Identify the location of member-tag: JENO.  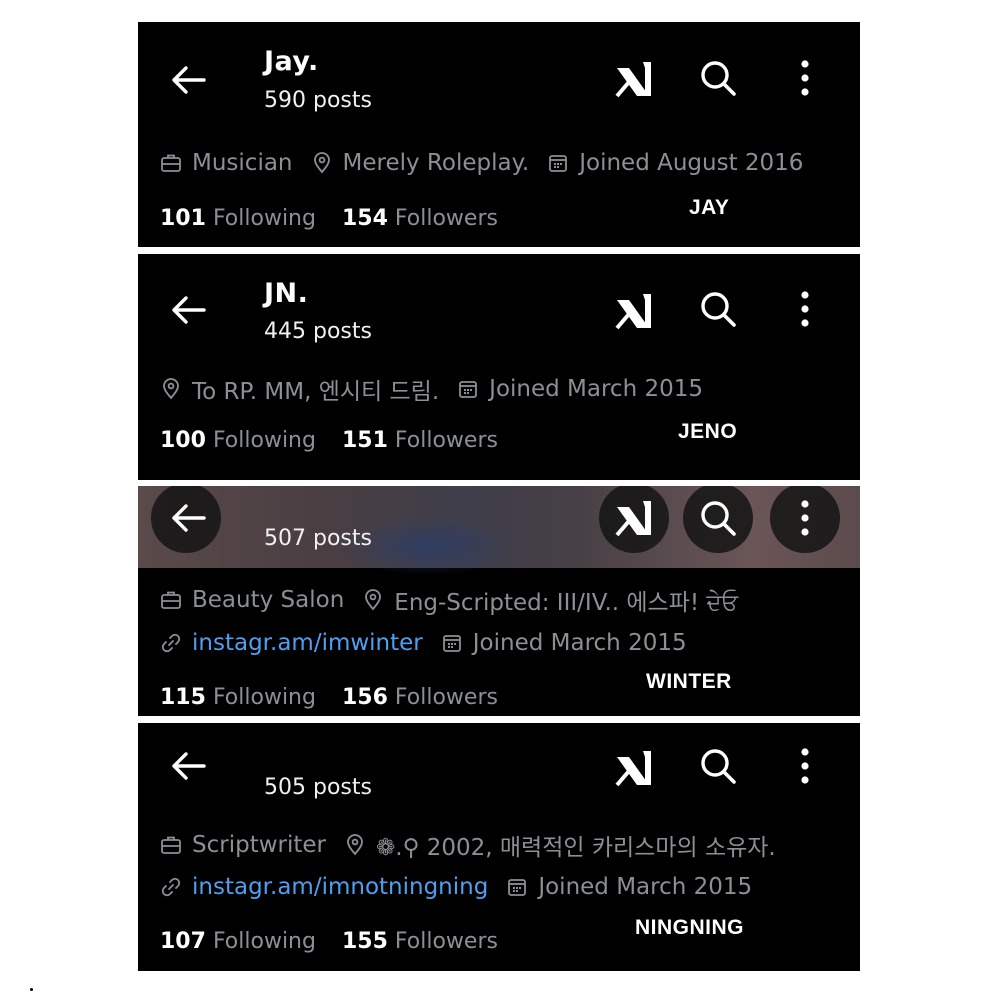
(708, 431).